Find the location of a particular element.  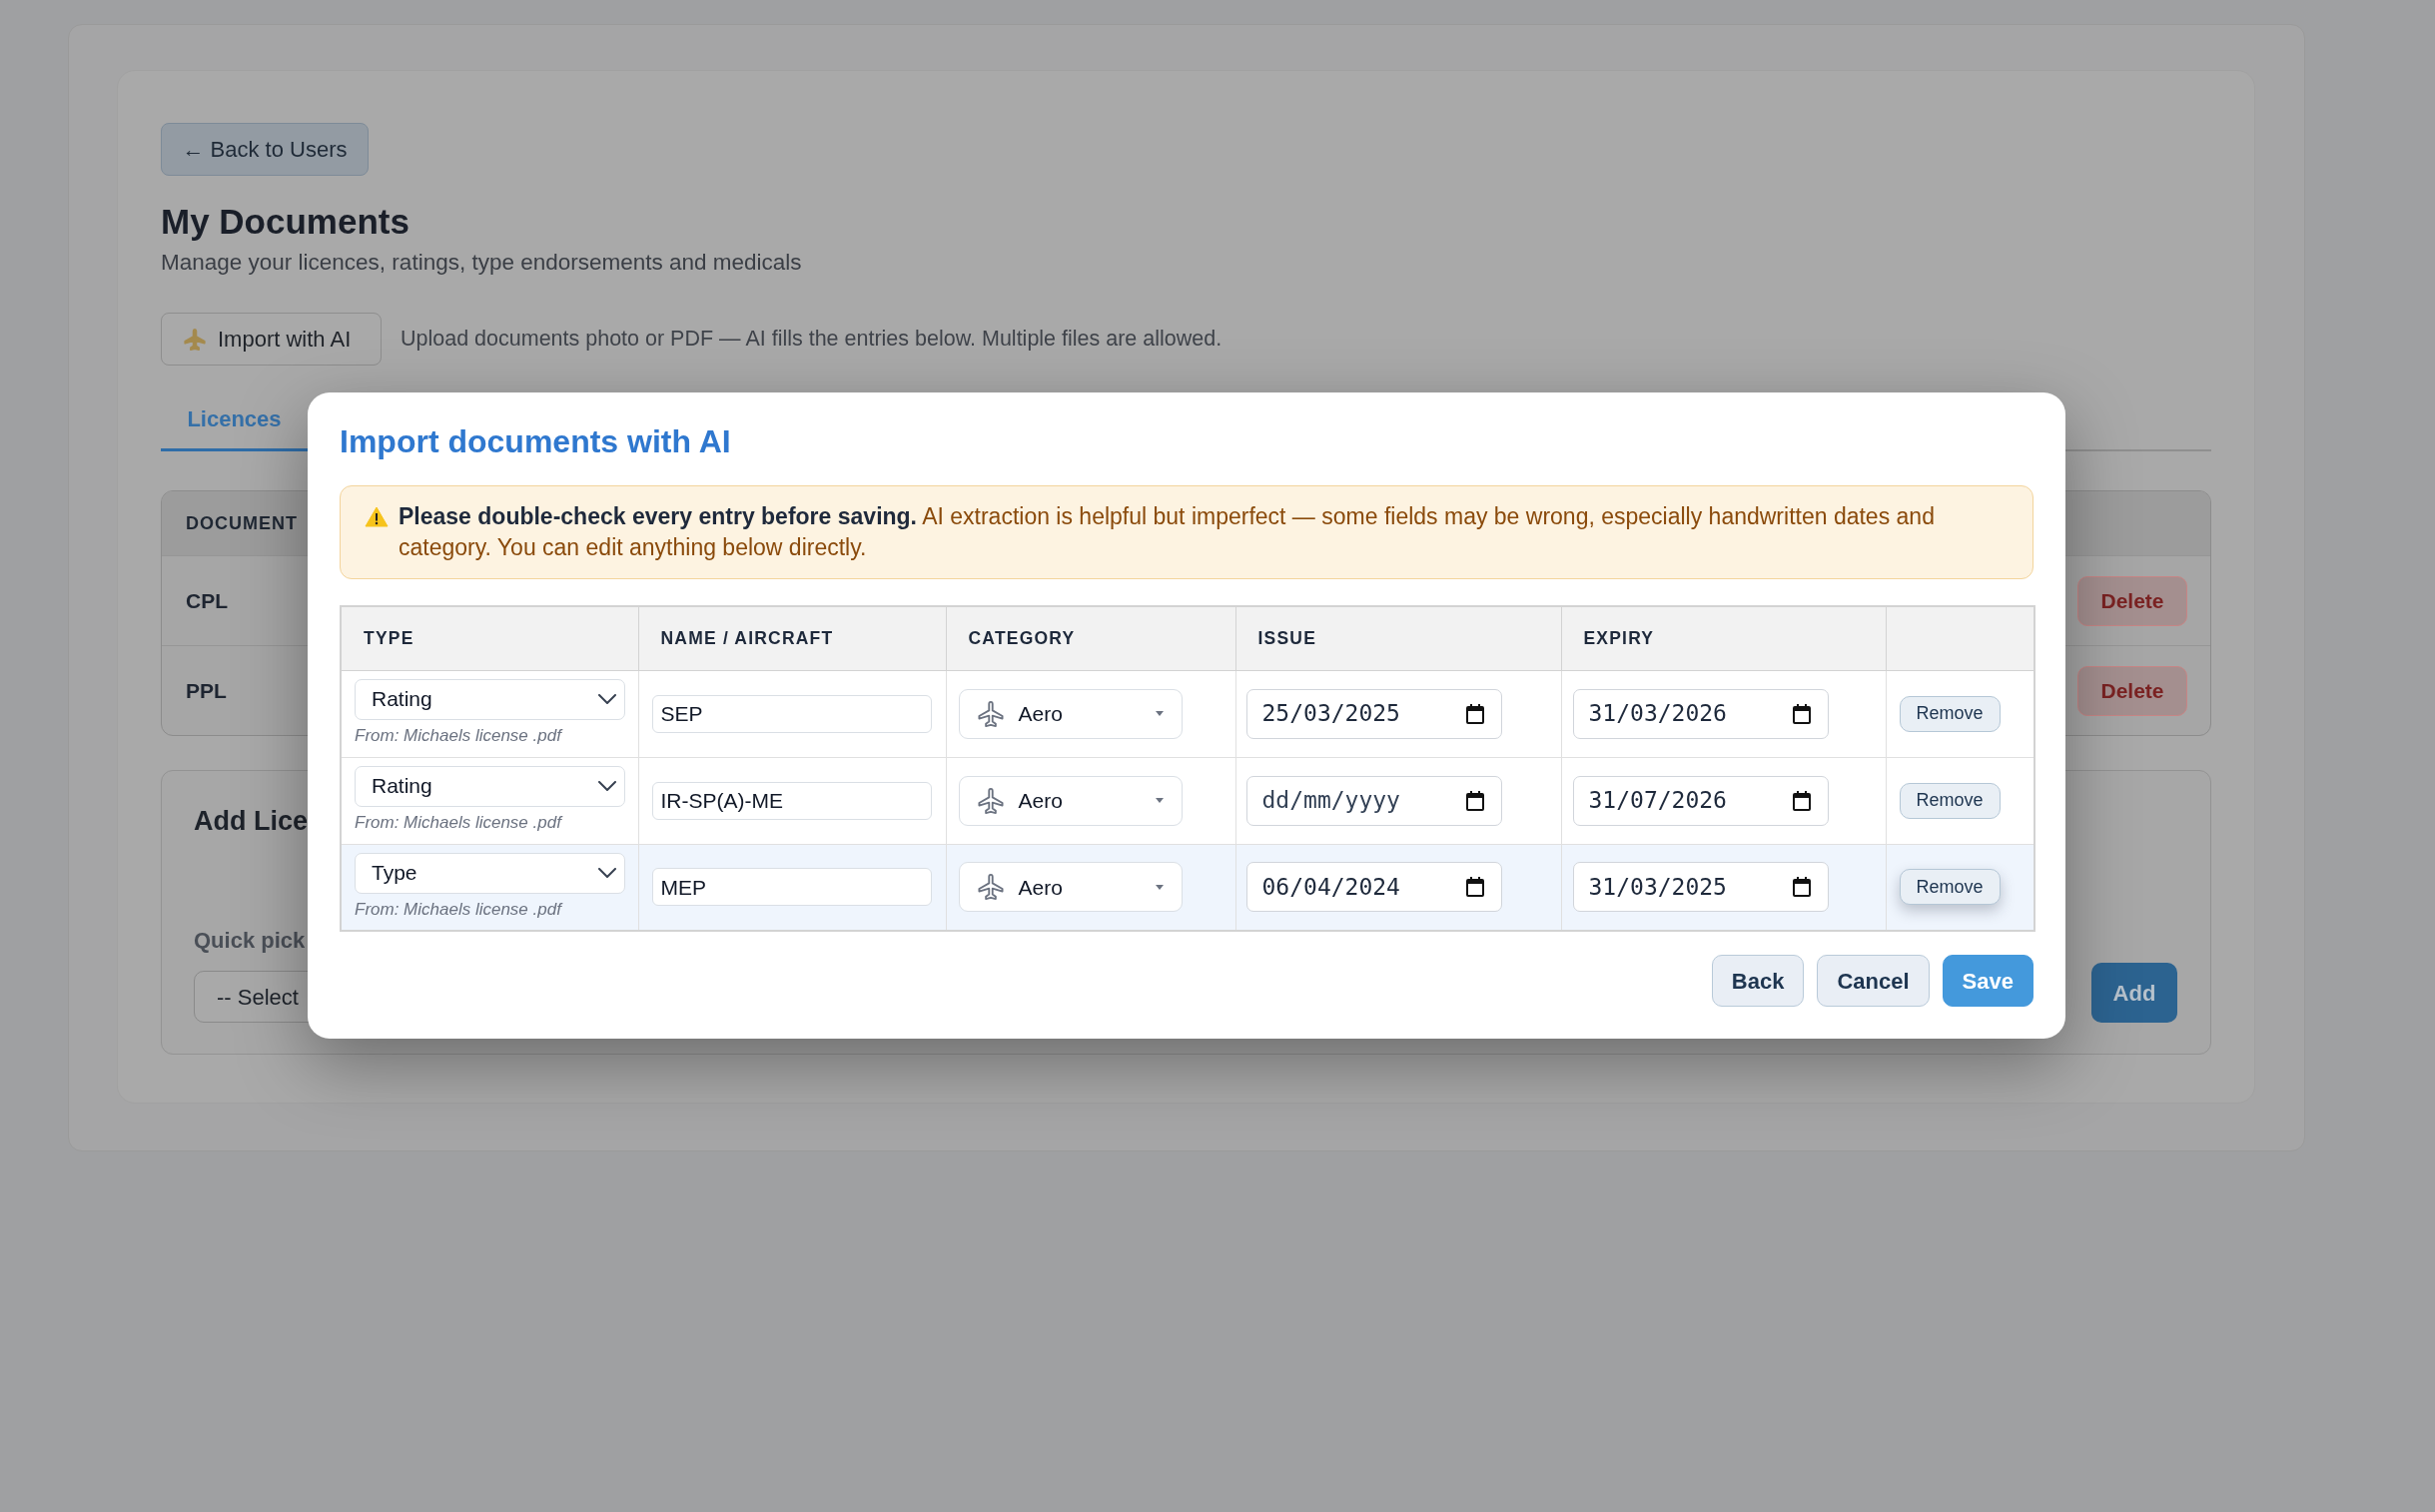

dialog-title: Import documents with AI is located at coordinates (535, 441).